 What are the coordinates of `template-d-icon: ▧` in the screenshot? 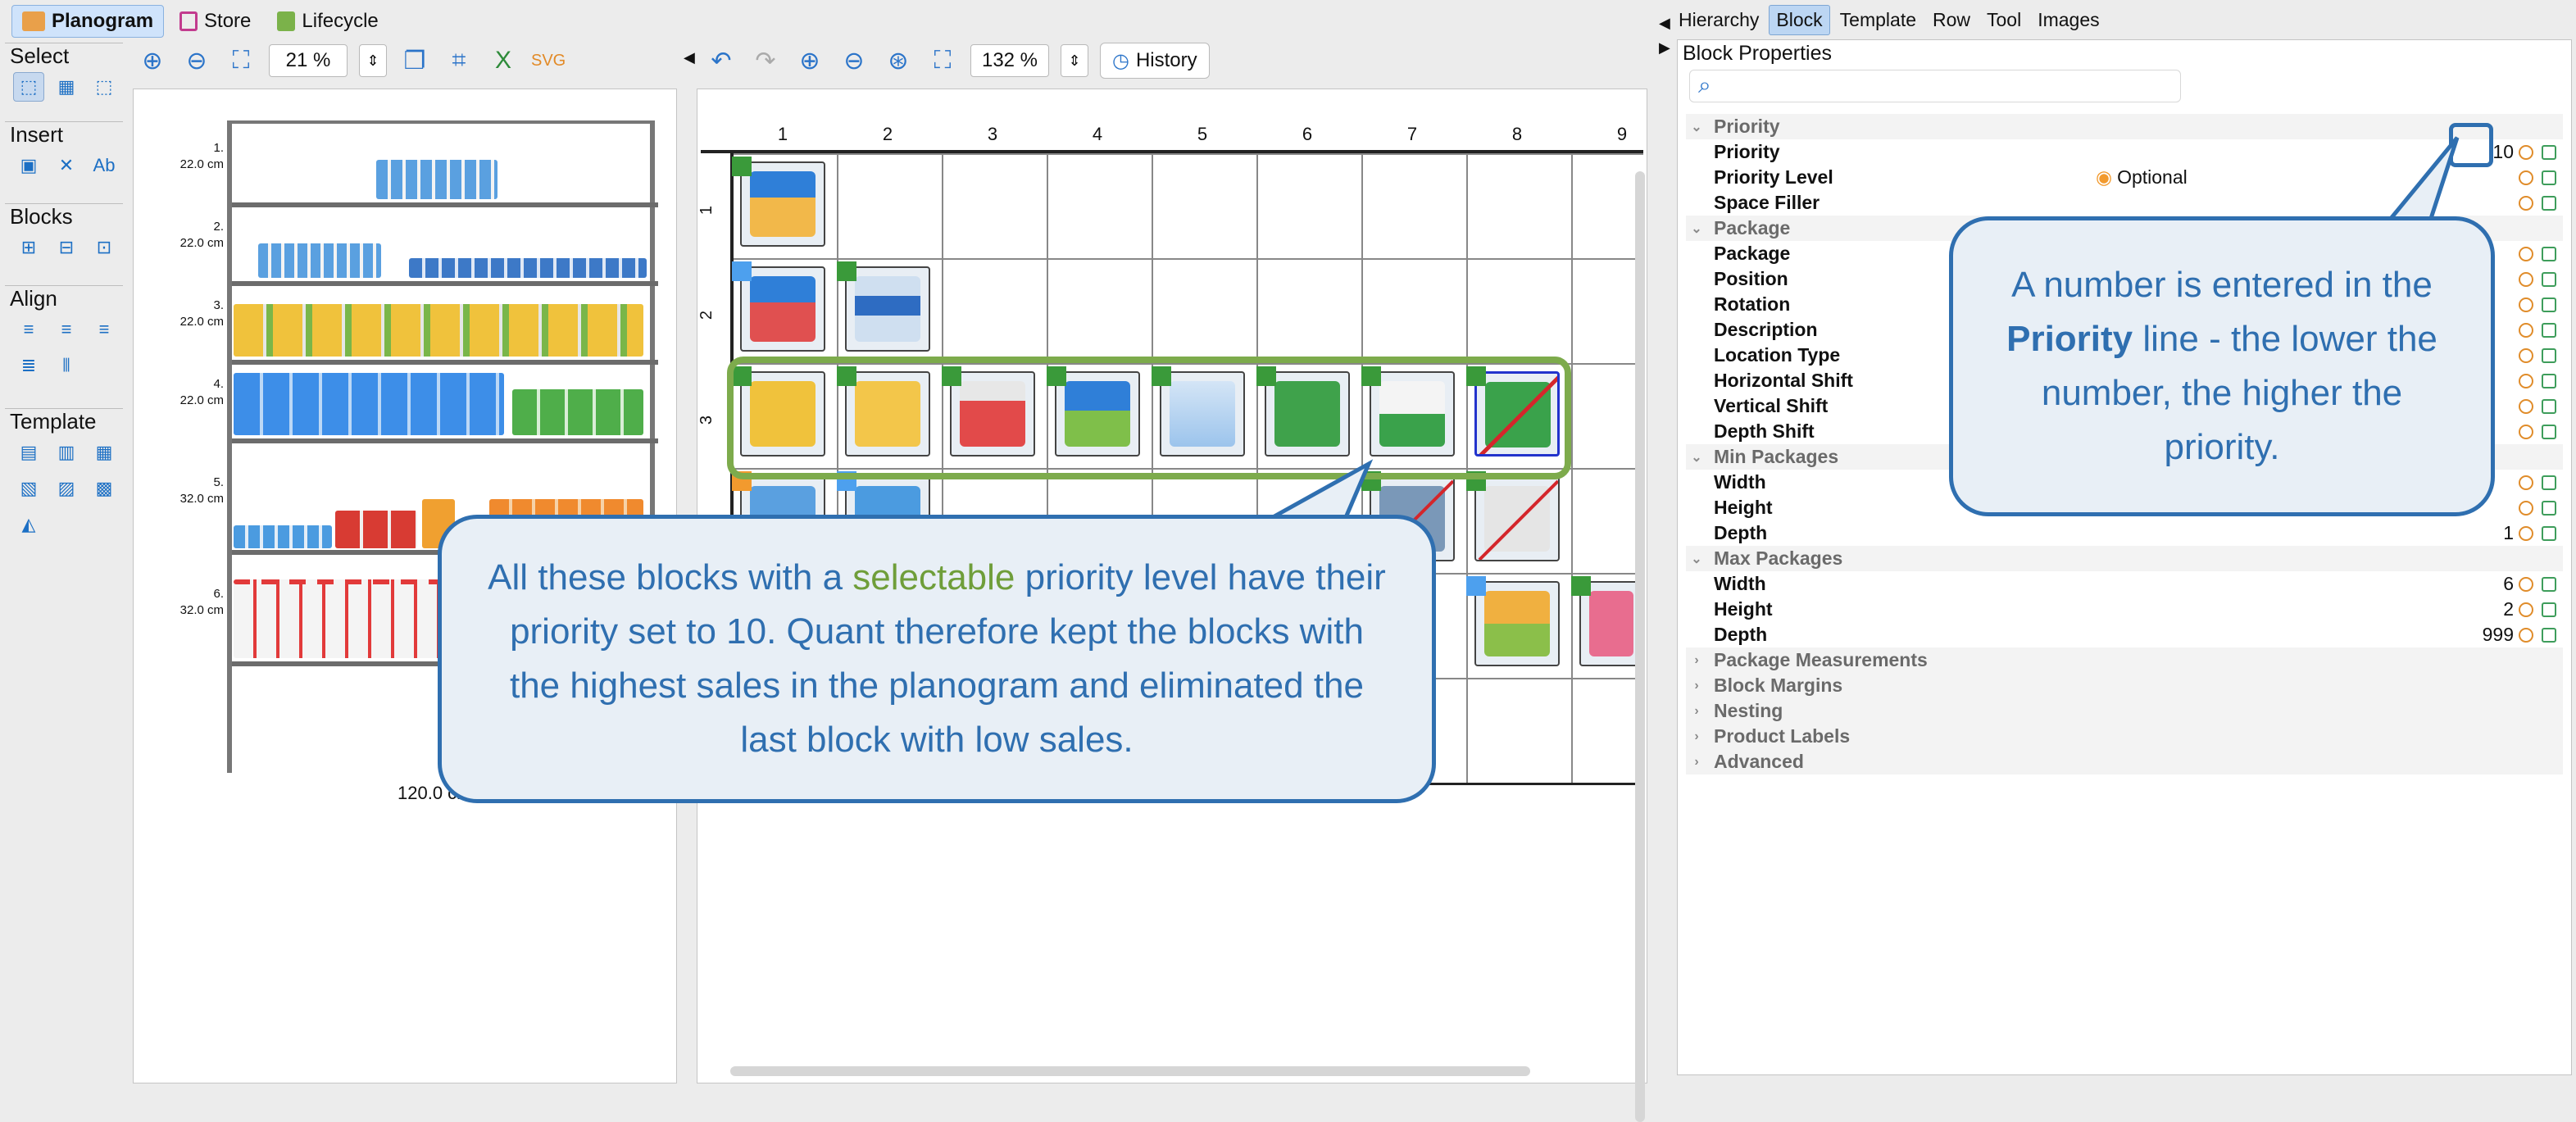 It's located at (28, 489).